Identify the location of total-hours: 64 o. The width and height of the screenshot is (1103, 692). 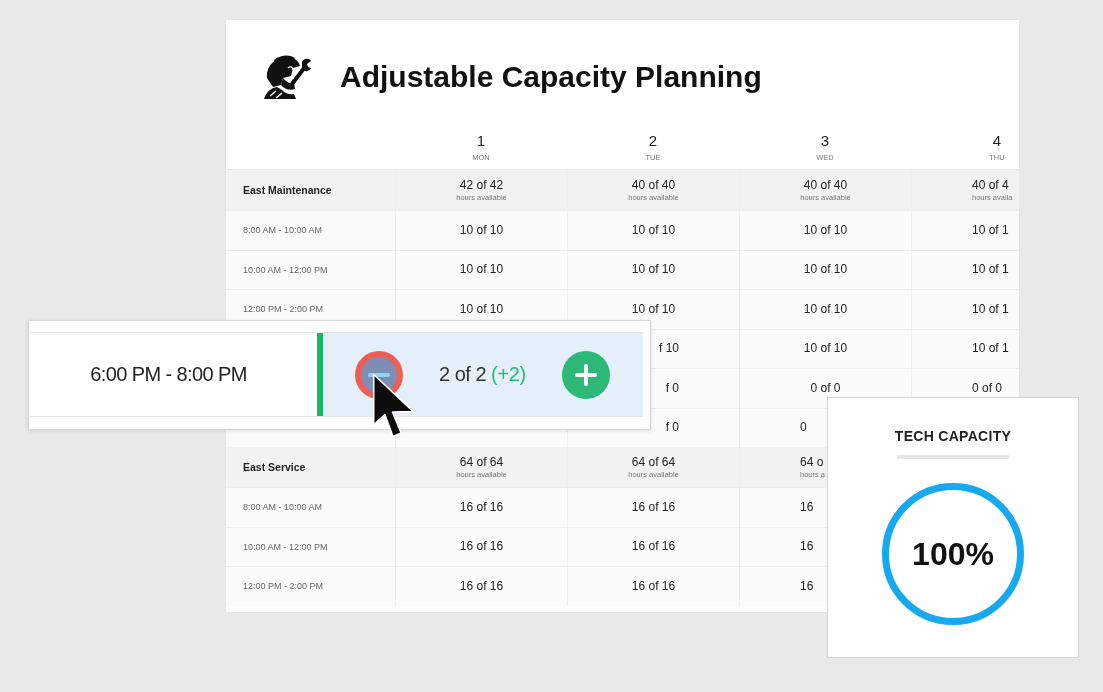
(812, 462).